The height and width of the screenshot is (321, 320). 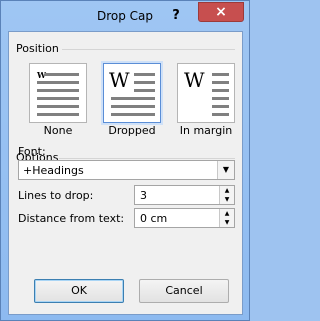 What do you see at coordinates (71, 218) in the screenshot?
I see `distance-from-text-label: Distance from text:` at bounding box center [71, 218].